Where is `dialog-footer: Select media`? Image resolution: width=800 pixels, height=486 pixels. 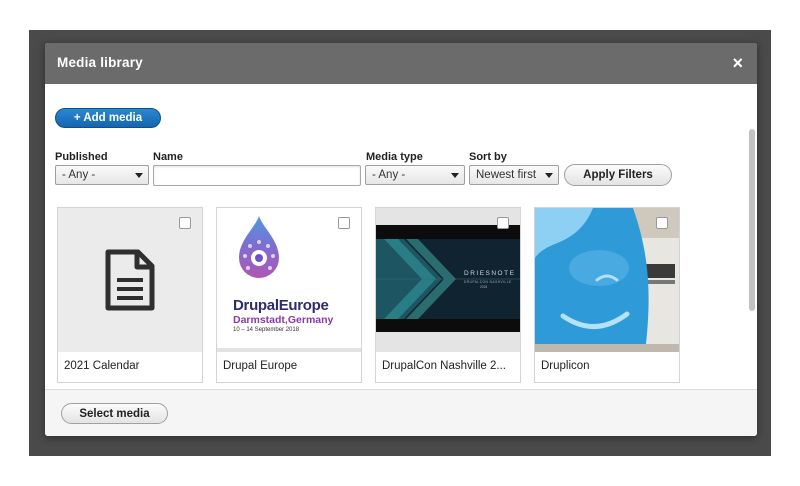 dialog-footer: Select media is located at coordinates (401, 412).